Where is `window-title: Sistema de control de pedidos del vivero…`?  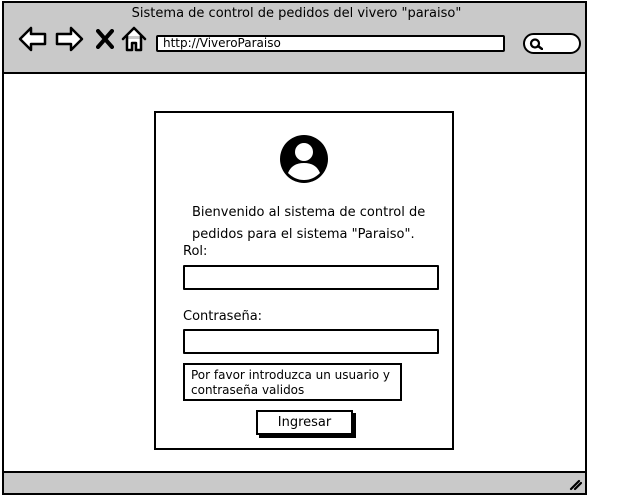
window-title: Sistema de control de pedidos del vivero… is located at coordinates (296, 13).